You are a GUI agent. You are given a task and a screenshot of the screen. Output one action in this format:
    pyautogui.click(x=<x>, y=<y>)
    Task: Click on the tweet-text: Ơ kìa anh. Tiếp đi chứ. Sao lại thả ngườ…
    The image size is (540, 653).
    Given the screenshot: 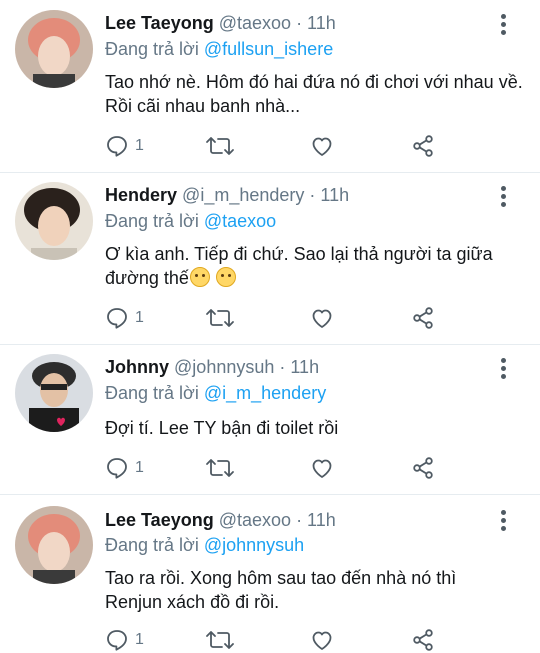 What is the action you would take?
    pyautogui.click(x=299, y=266)
    